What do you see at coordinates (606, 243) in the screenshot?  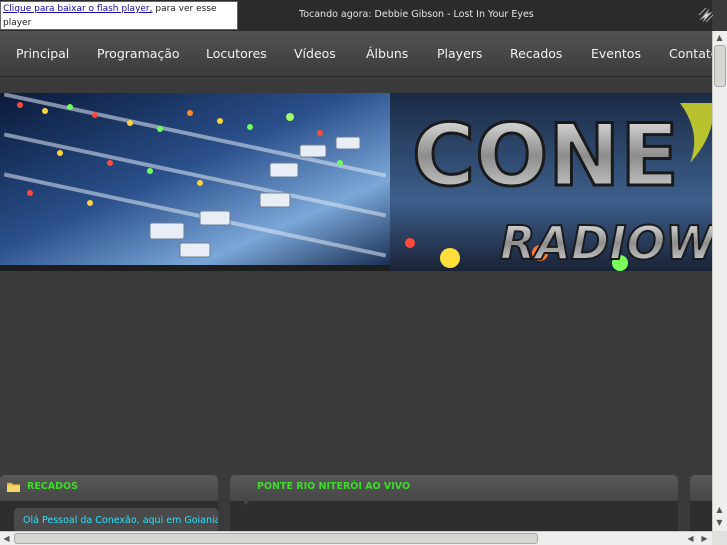 I see `logo-bottom-text: RADIOW` at bounding box center [606, 243].